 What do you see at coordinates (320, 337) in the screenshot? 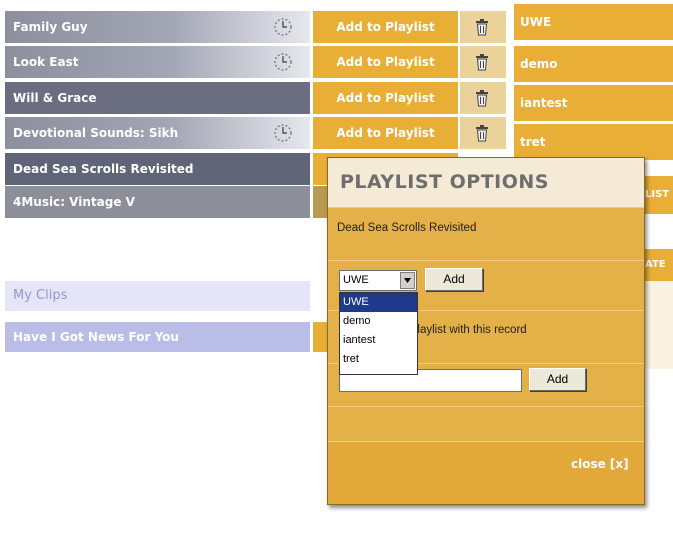
I see `clip-action-cell` at bounding box center [320, 337].